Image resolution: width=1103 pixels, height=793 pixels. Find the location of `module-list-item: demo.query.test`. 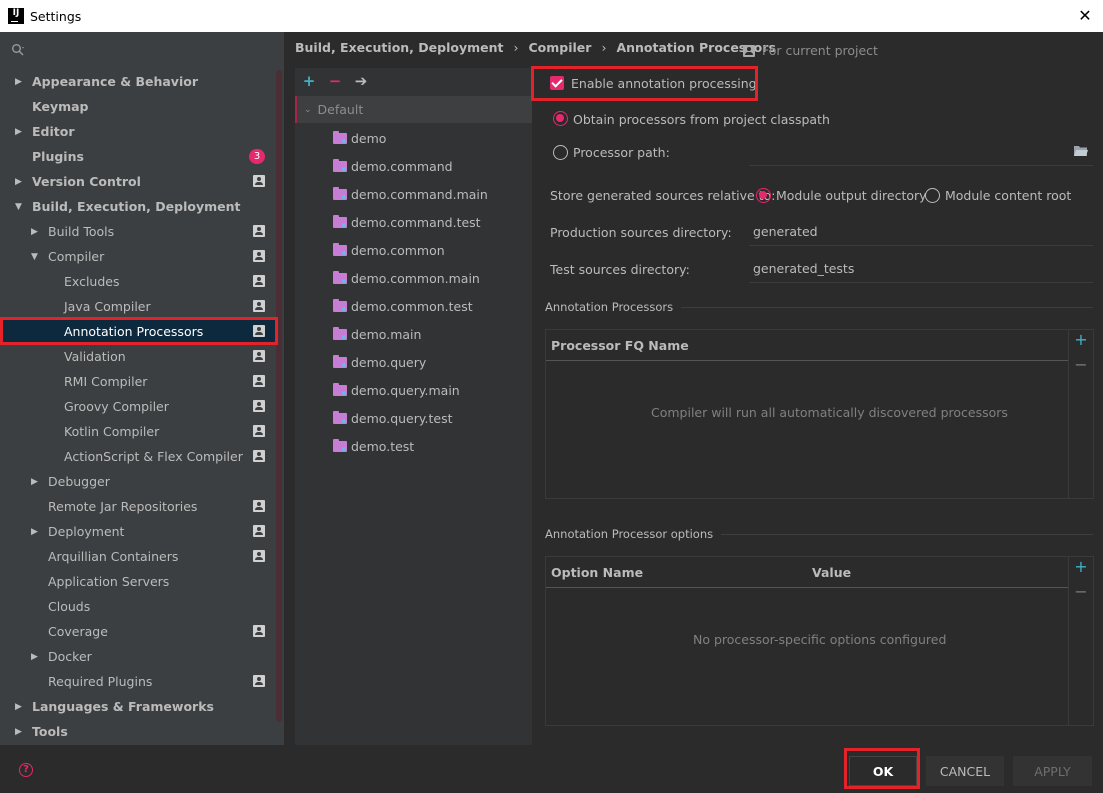

module-list-item: demo.query.test is located at coordinates (392, 418).